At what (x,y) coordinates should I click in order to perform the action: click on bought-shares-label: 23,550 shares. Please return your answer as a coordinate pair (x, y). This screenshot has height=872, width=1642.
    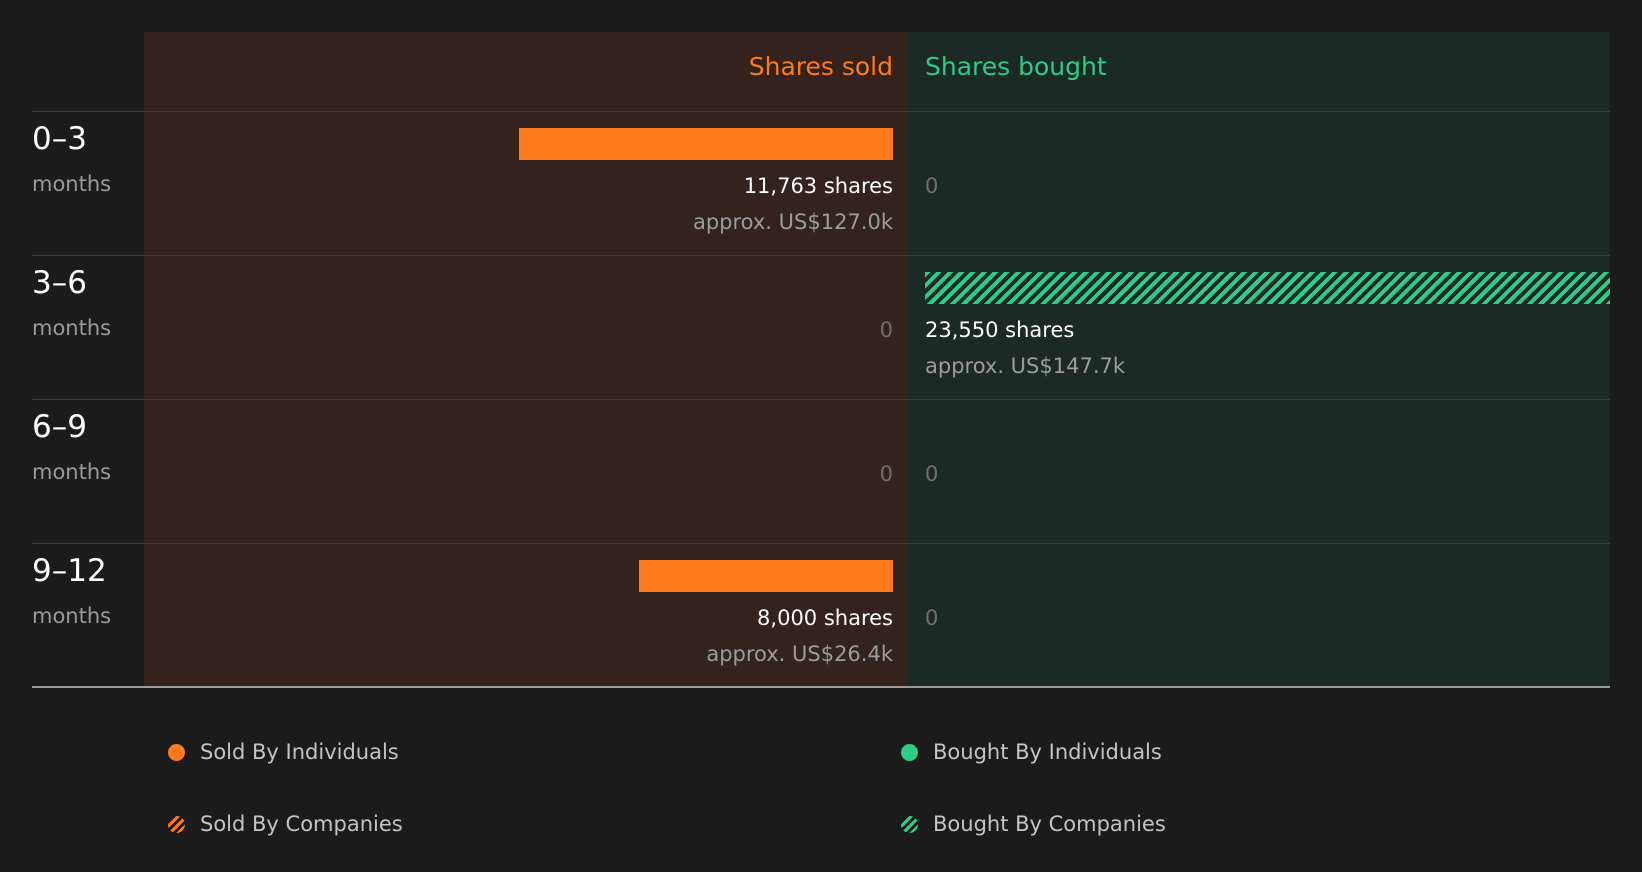
    Looking at the image, I should click on (1000, 330).